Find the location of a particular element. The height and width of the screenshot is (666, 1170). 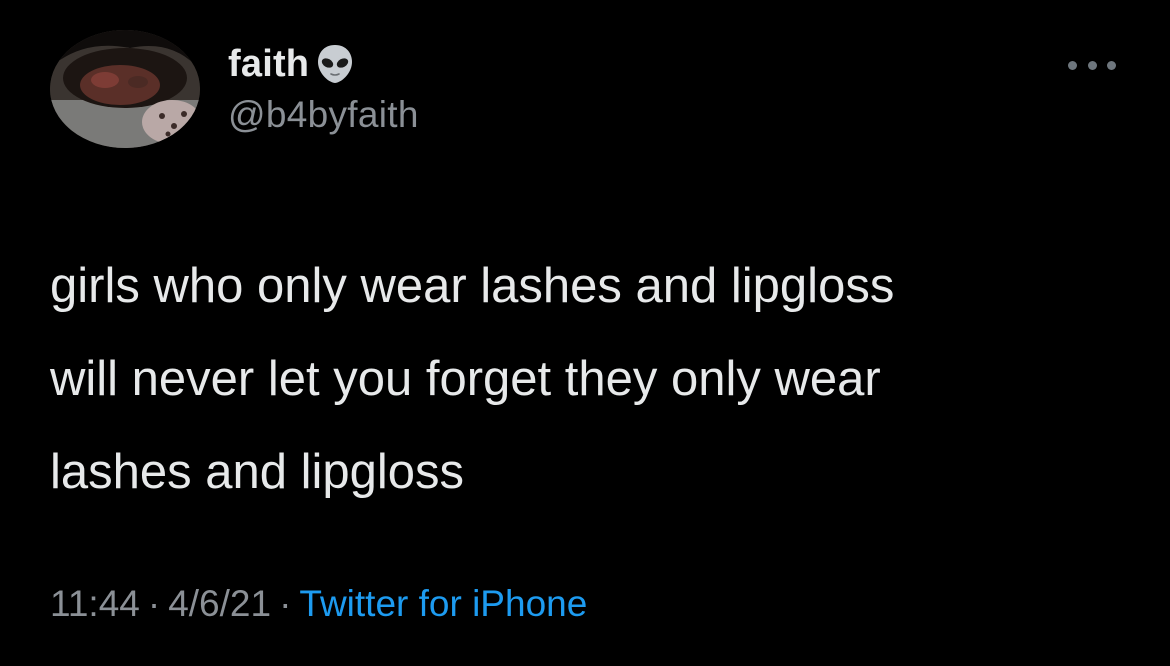

tweet-text-line: will never let you forget they only wear is located at coordinates (465, 379).